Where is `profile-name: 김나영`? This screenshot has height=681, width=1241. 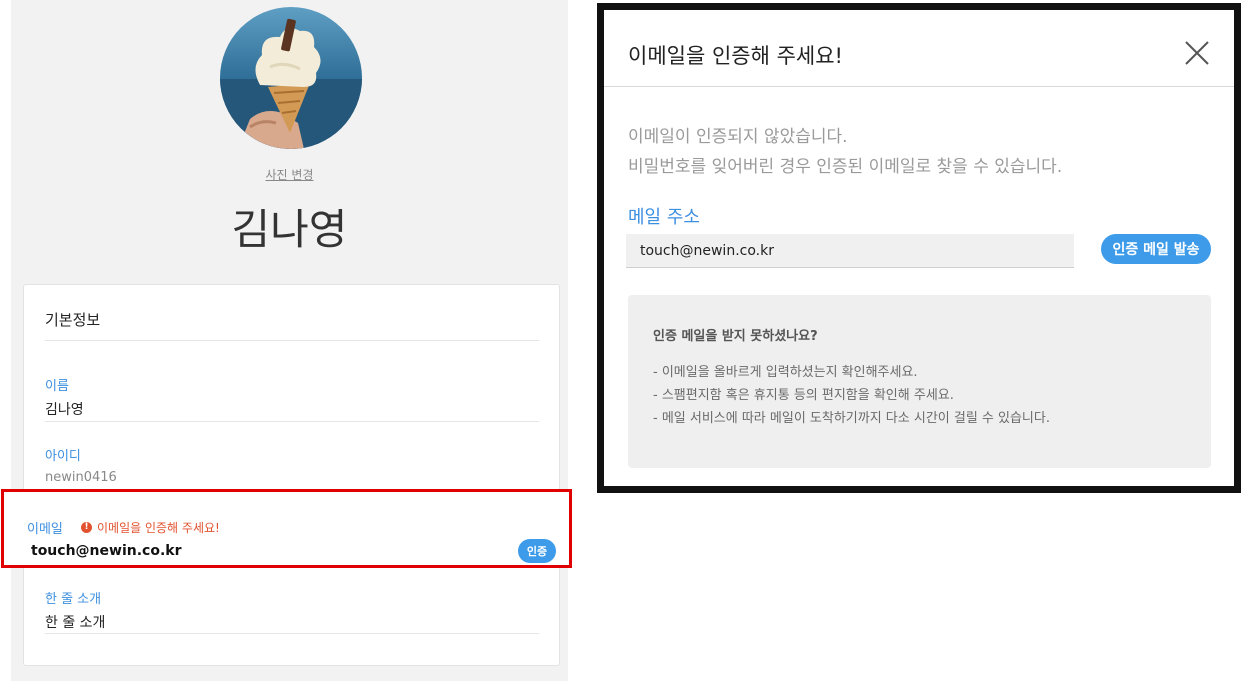
profile-name: 김나영 is located at coordinates (289, 229).